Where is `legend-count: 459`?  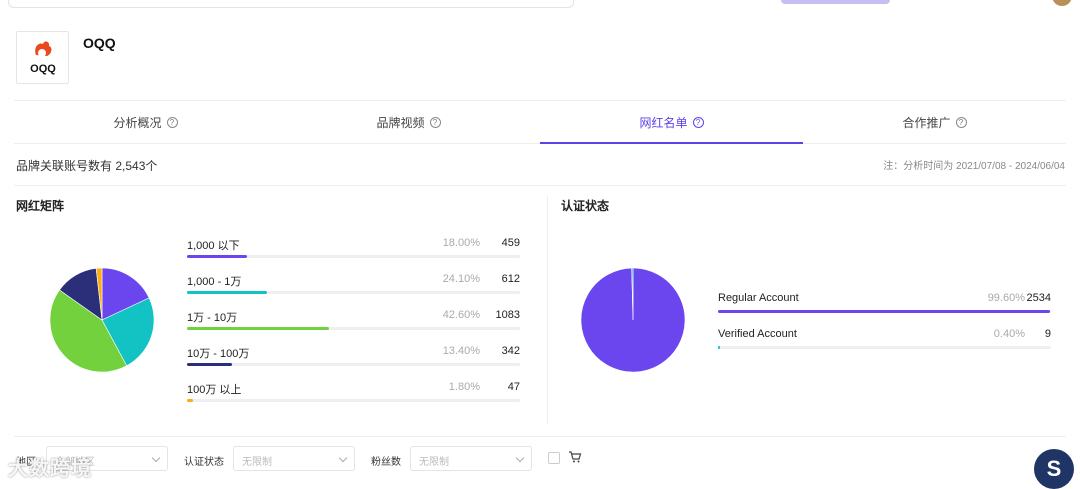 legend-count: 459 is located at coordinates (510, 243).